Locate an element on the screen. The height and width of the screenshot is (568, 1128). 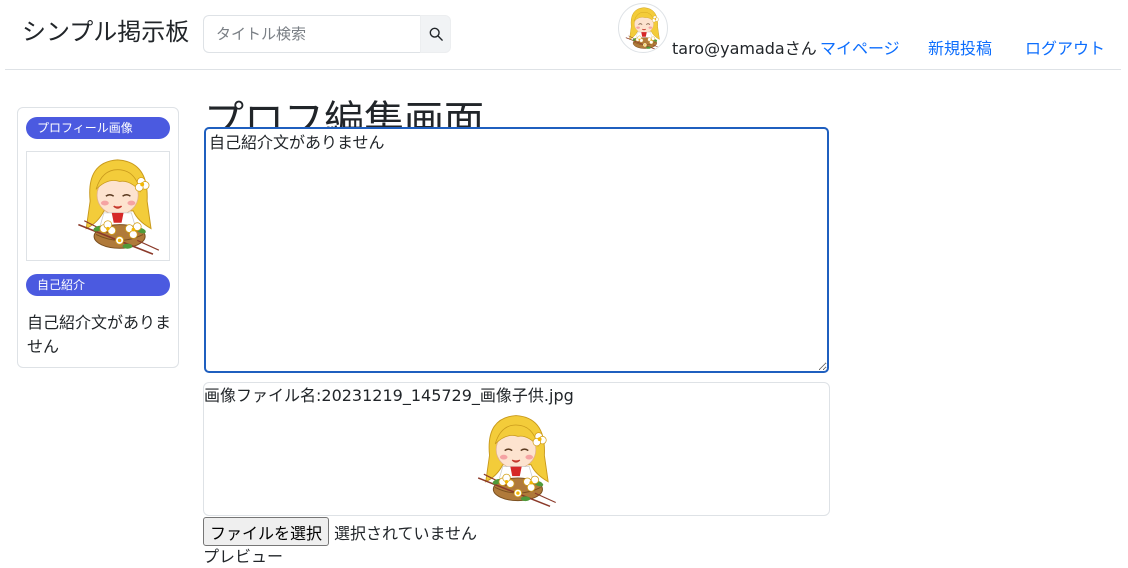
nav-new-post-link: 新規投稿 is located at coordinates (960, 49).